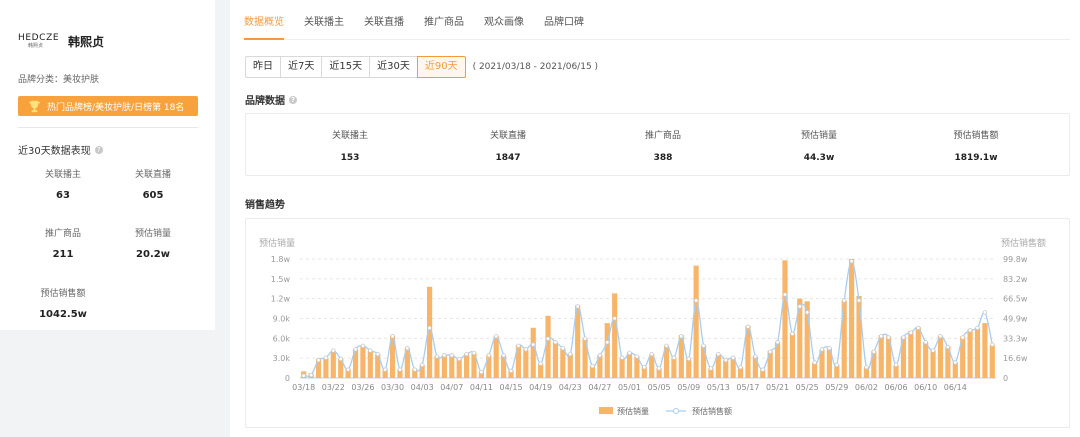 Image resolution: width=1080 pixels, height=437 pixels. I want to click on brand-stat-revenue: 预估销售额 1819.1w, so click(976, 147).